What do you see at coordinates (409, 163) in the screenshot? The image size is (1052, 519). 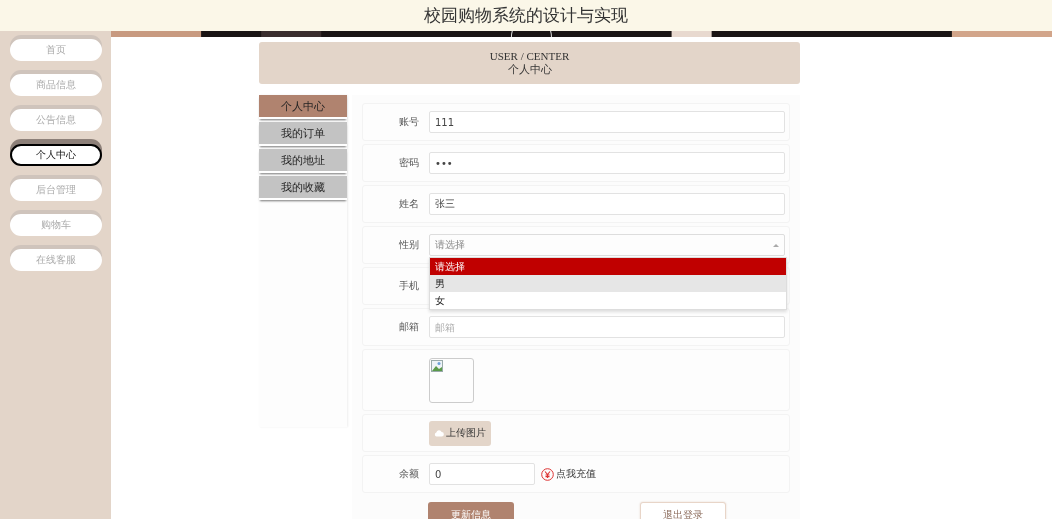 I see `field-label: 密码` at bounding box center [409, 163].